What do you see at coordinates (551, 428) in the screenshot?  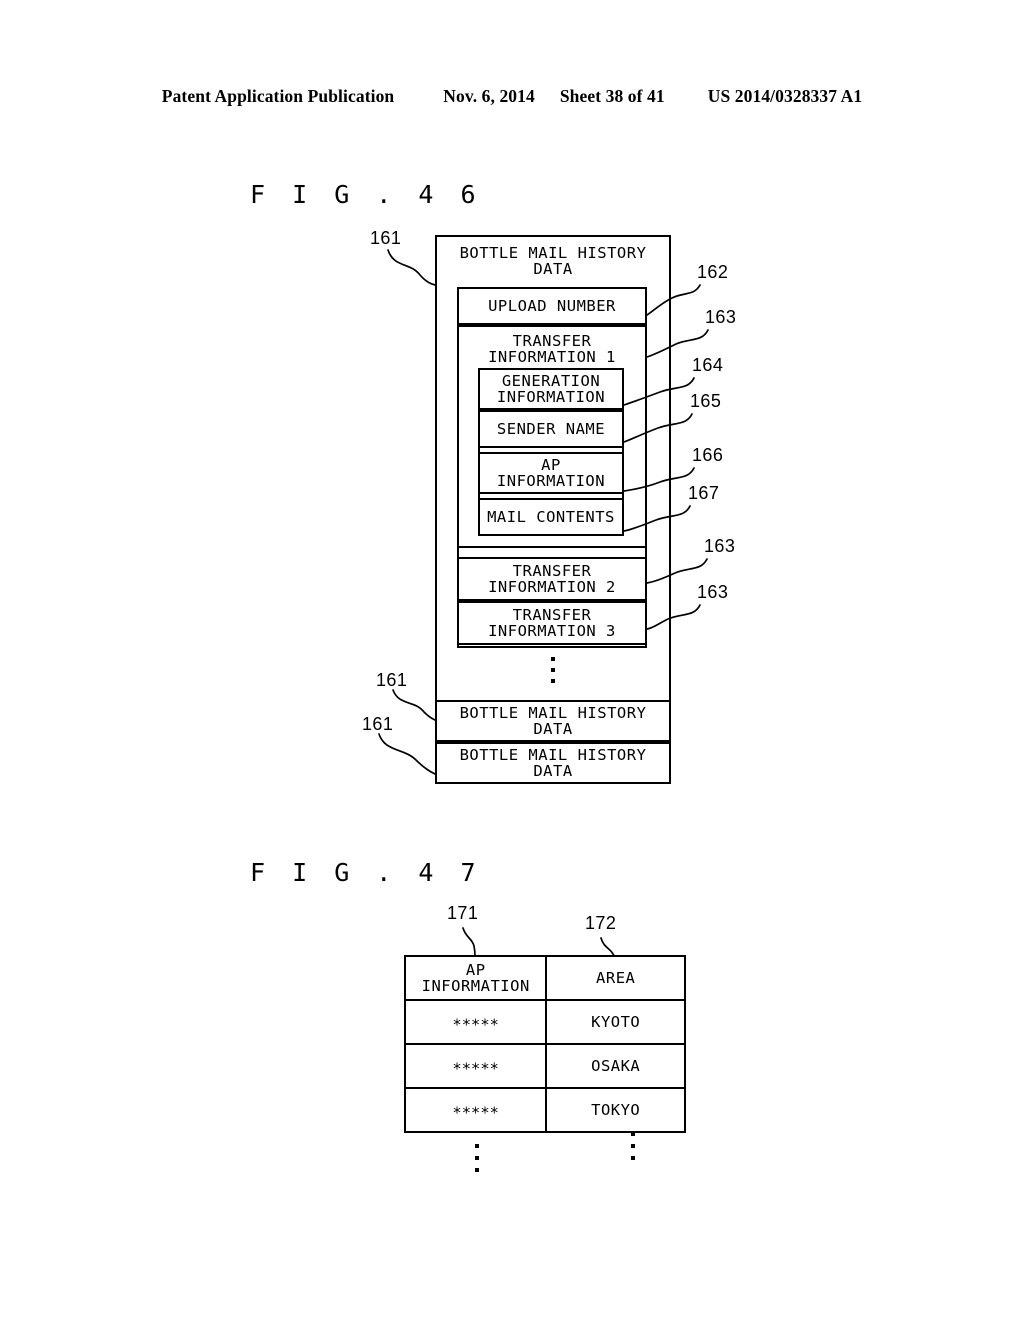 I see `sender-name-label: SENDER NAME` at bounding box center [551, 428].